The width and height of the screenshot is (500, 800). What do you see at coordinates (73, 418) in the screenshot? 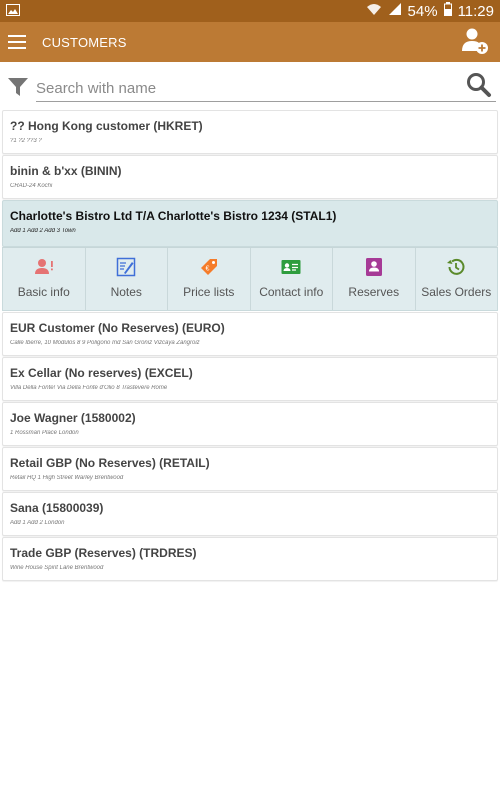
I see `customer-name: Joe Wagner (1580002)` at bounding box center [73, 418].